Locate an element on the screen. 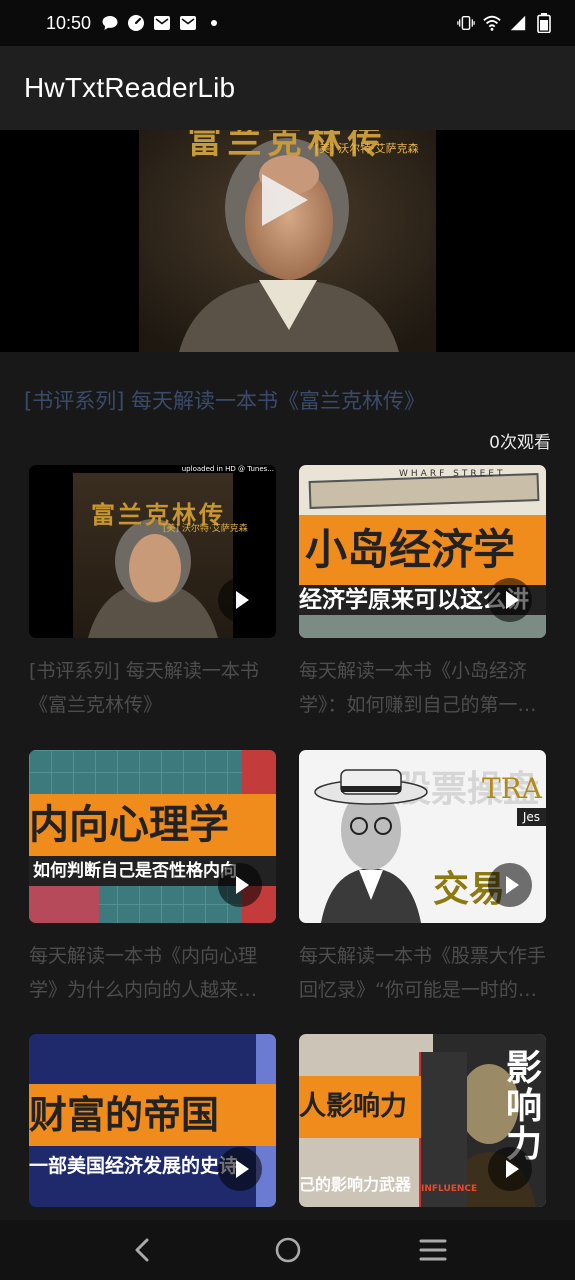  speedometer-icon is located at coordinates (136, 23).